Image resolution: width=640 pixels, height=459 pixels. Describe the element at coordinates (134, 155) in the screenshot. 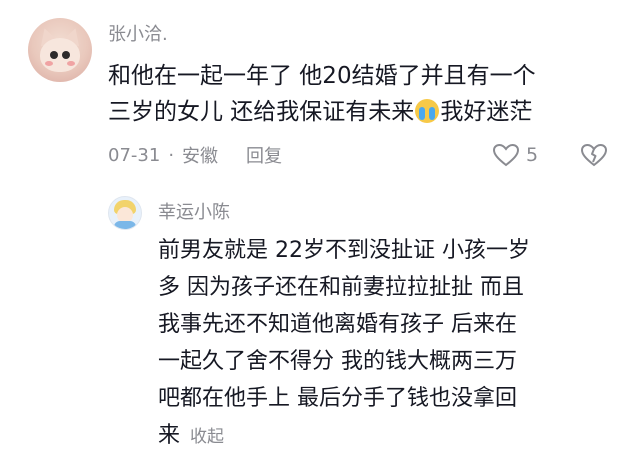

I see `comment-date: 07-31` at that location.